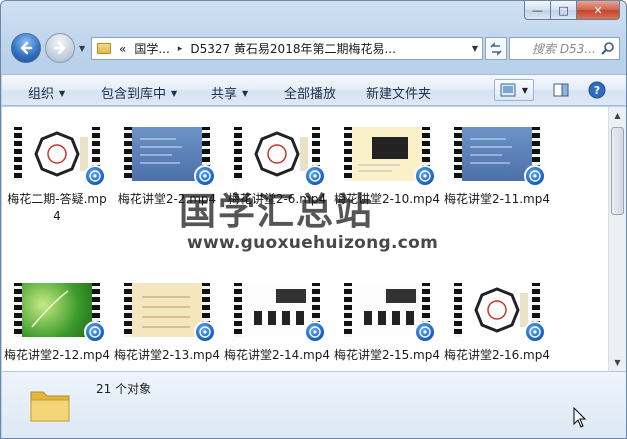  What do you see at coordinates (475, 48) in the screenshot?
I see `address-dropdown-icon: ▼` at bounding box center [475, 48].